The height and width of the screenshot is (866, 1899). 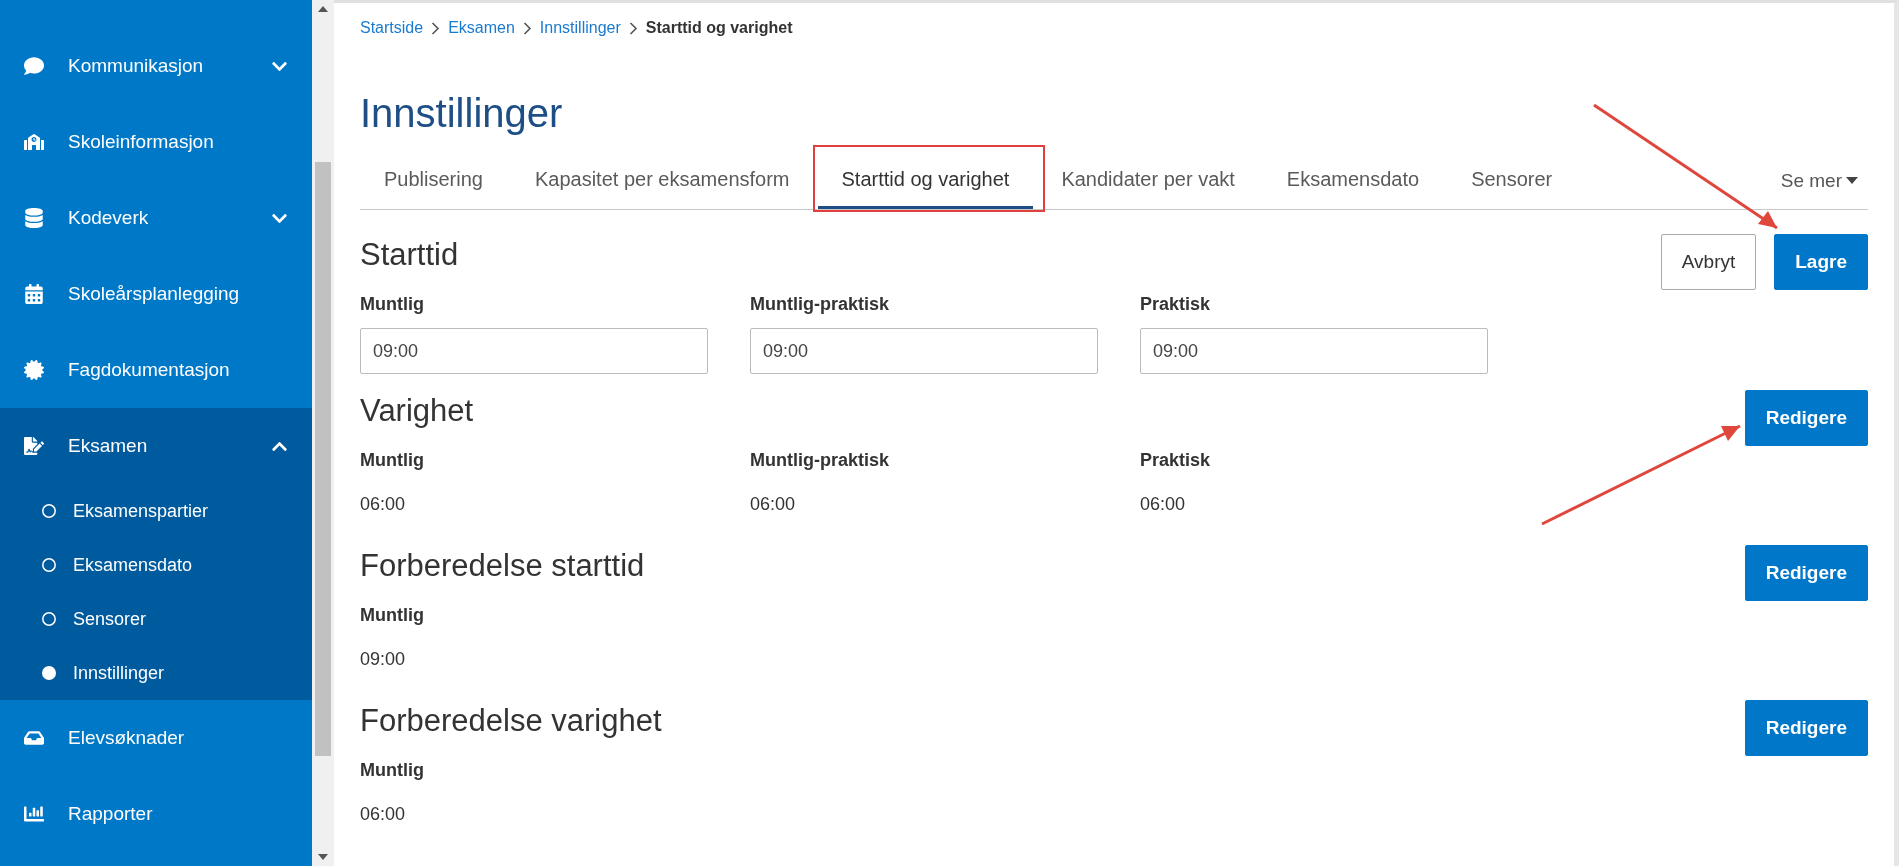 I want to click on scroll-down-icon, so click(x=323, y=857).